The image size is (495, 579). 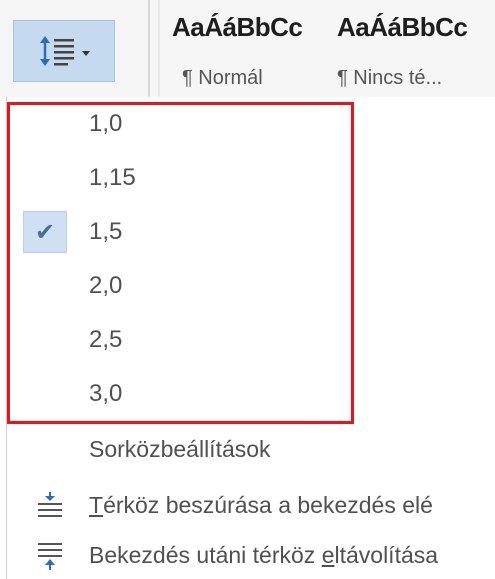 What do you see at coordinates (96, 504) in the screenshot?
I see `accelerator-key: T` at bounding box center [96, 504].